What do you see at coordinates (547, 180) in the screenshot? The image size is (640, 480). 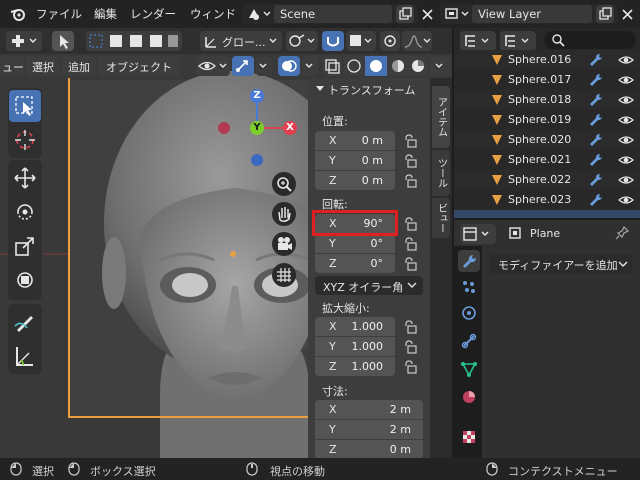 I see `outliner-row: Sphere.022` at bounding box center [547, 180].